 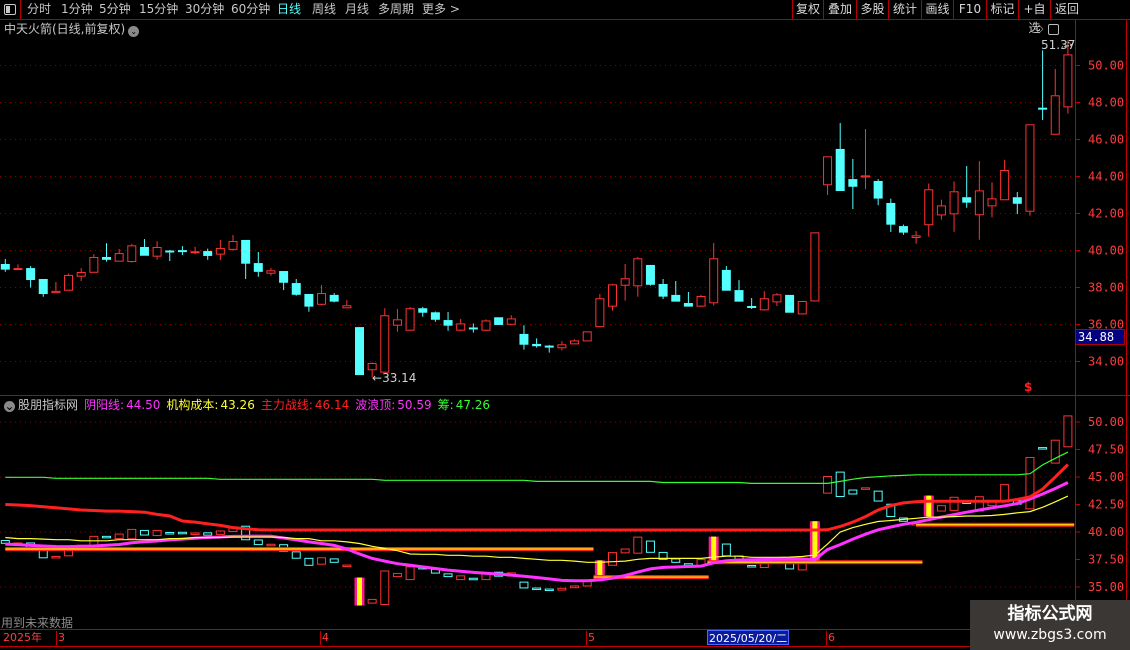 What do you see at coordinates (748, 637) in the screenshot?
I see `selected-date: 2025/05/20/二` at bounding box center [748, 637].